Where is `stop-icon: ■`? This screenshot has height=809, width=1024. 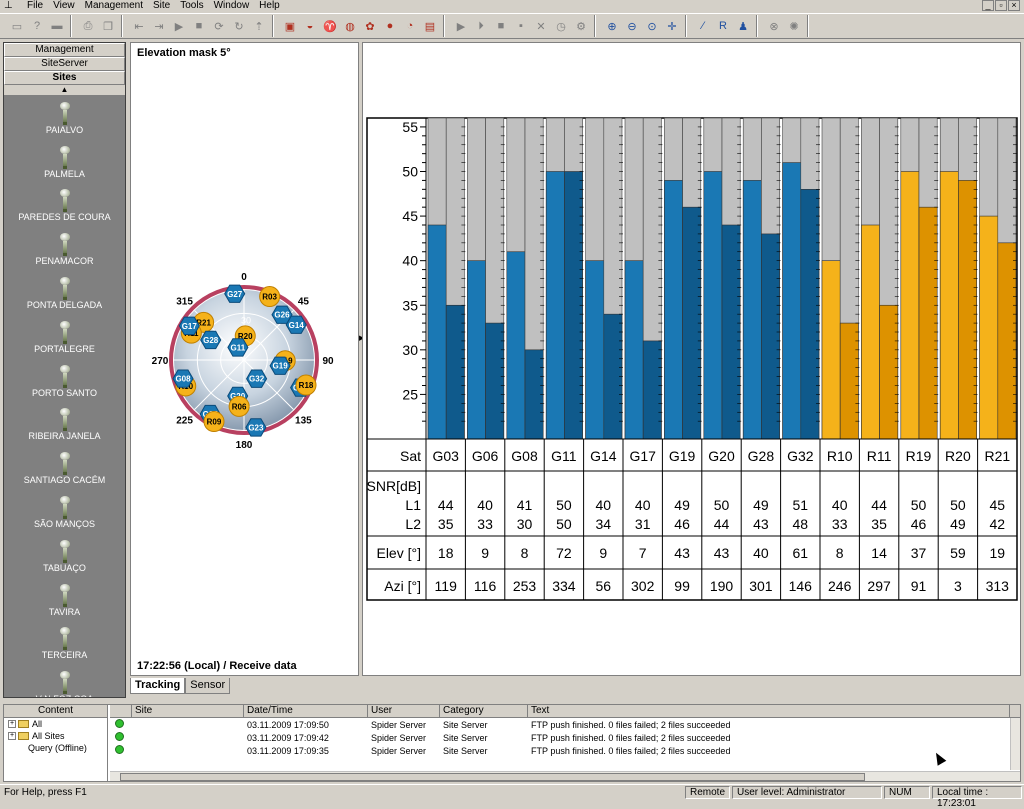
stop-icon: ■ is located at coordinates (199, 26).